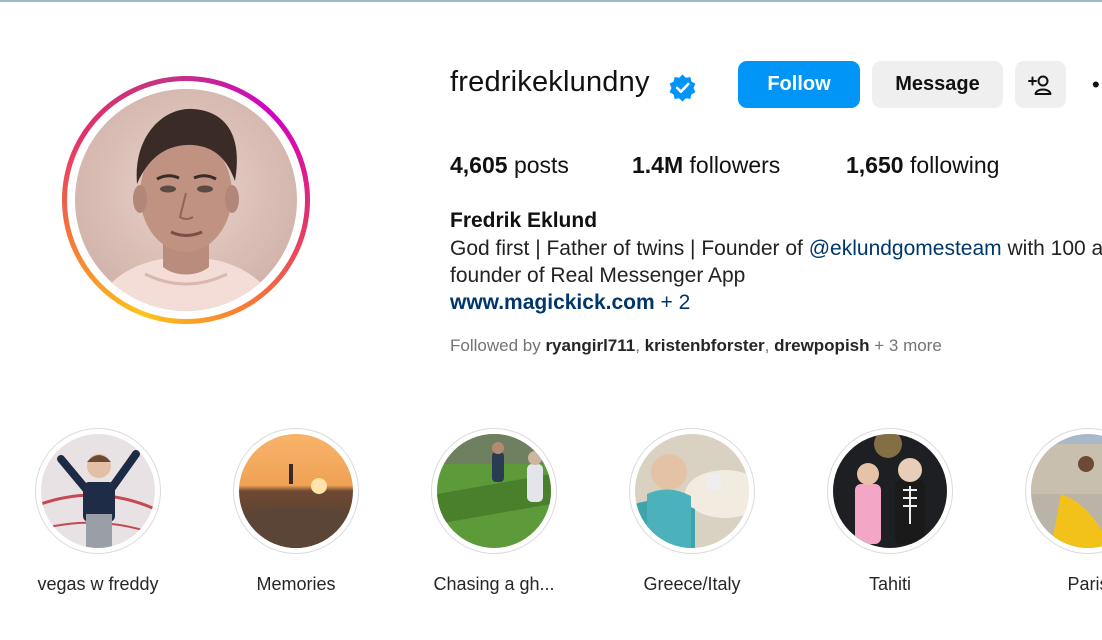 This screenshot has width=1102, height=640. I want to click on following-count: 1,650, so click(875, 165).